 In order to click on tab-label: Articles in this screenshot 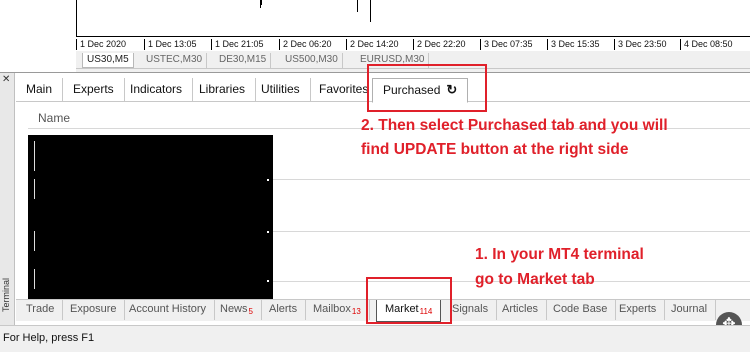, I will do `click(520, 309)`.